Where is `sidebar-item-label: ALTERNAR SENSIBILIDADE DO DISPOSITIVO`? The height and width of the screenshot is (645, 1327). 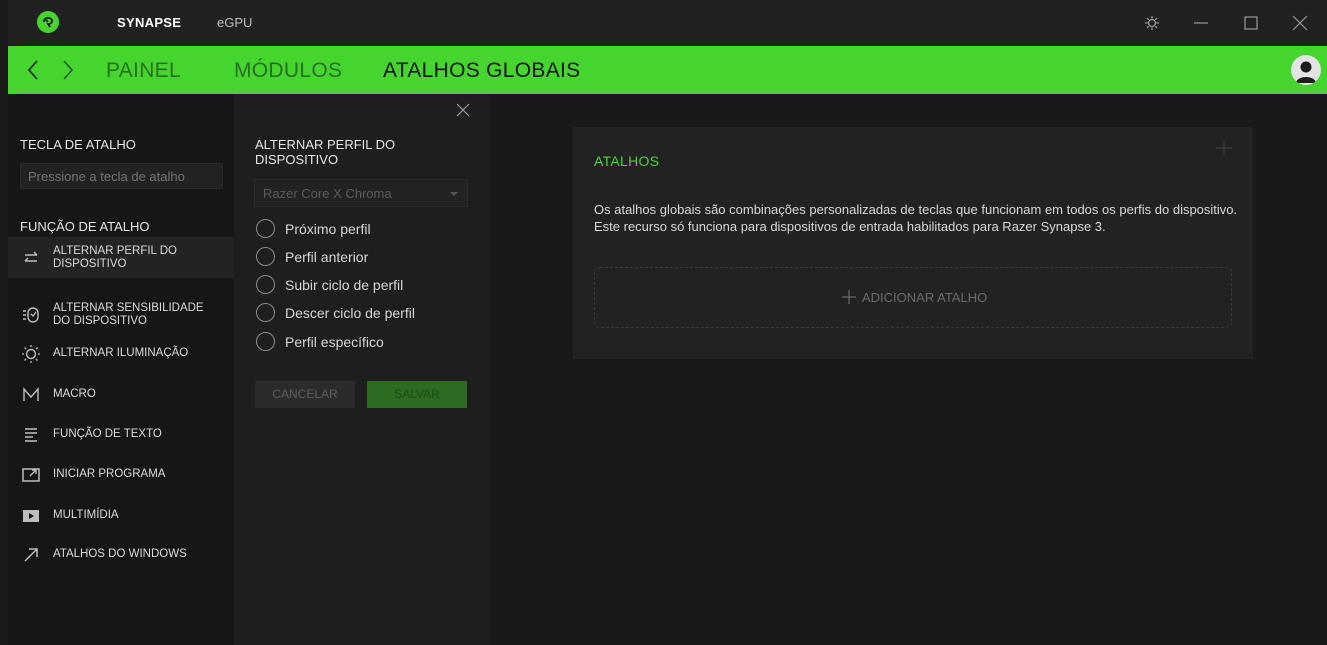 sidebar-item-label: ALTERNAR SENSIBILIDADE DO DISPOSITIVO is located at coordinates (128, 314).